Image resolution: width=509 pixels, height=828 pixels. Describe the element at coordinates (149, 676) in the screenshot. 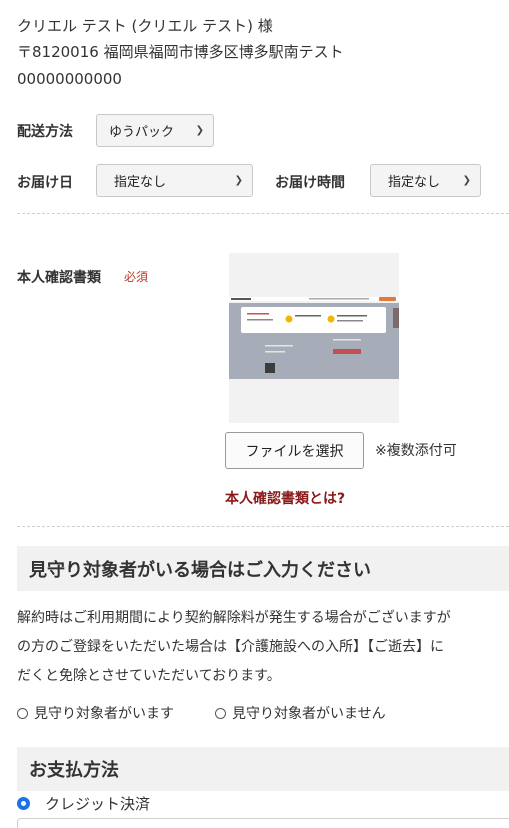

I see `guardian-text-line-3: だくと免除とさせていただいております。` at that location.